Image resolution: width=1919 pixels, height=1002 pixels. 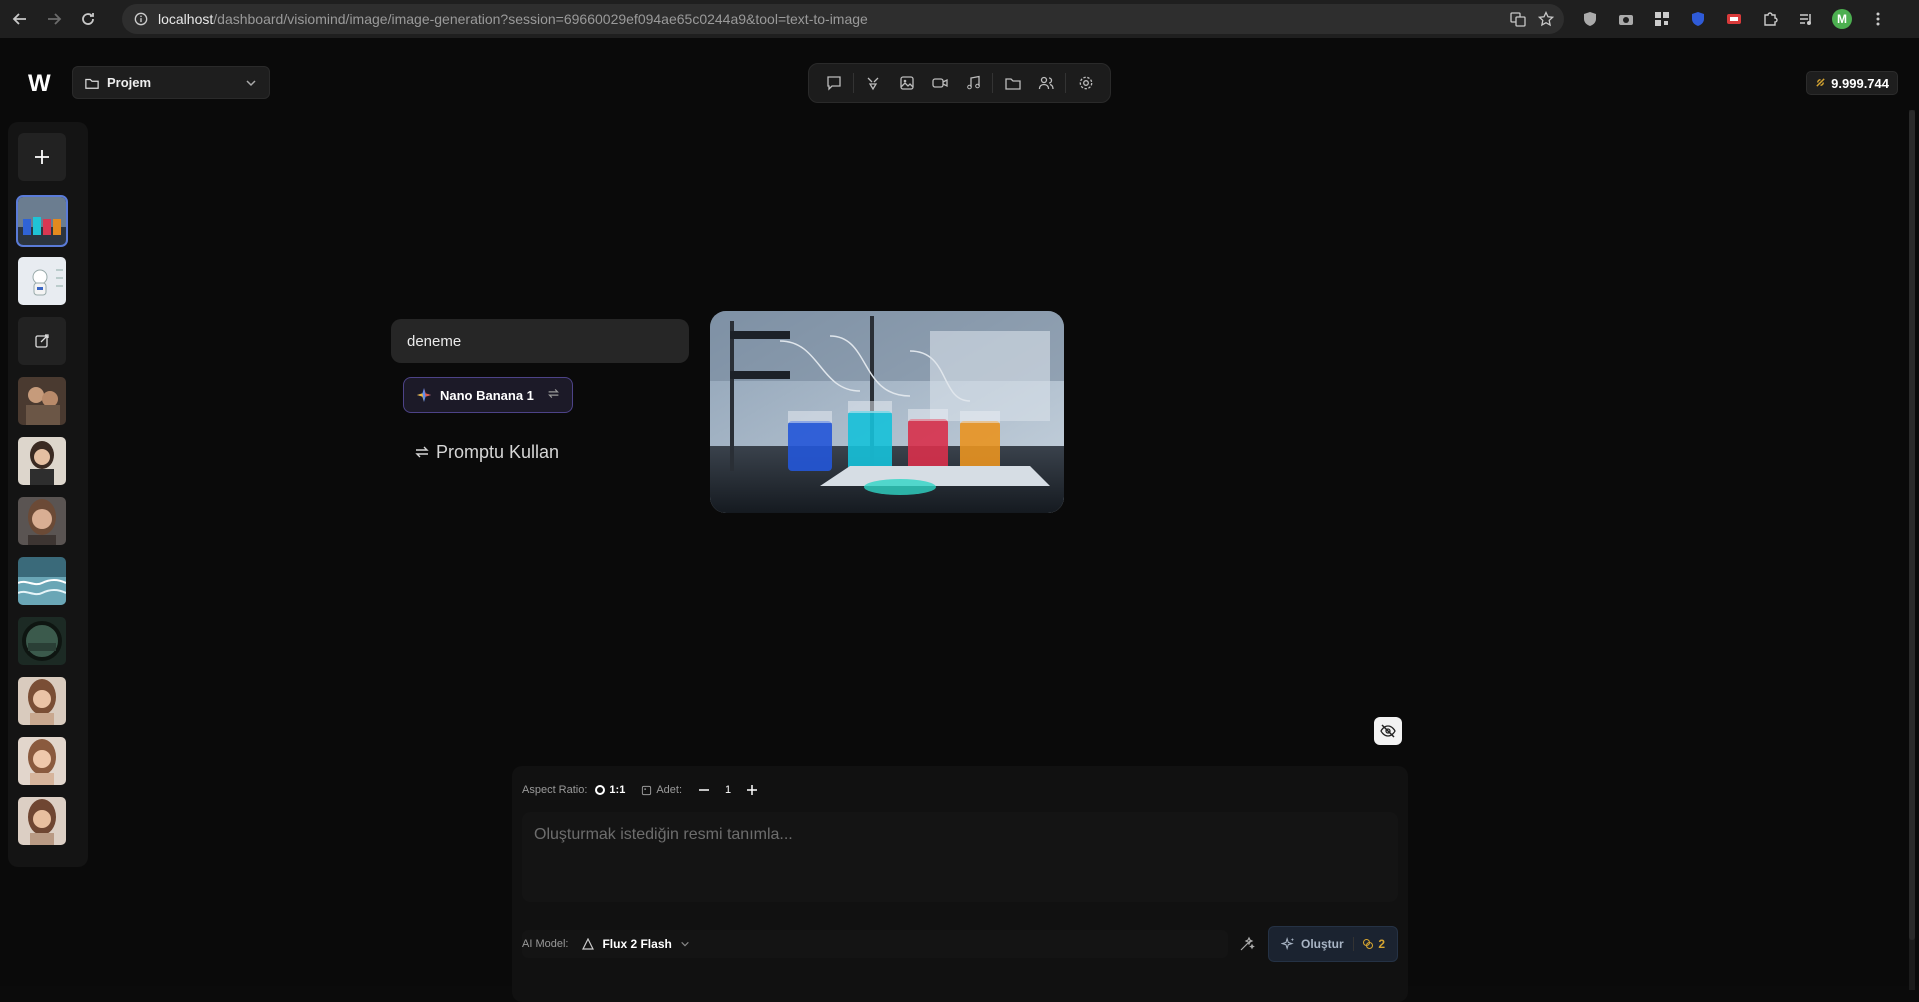 I want to click on aspect-ratio-value: 1:1, so click(x=617, y=790).